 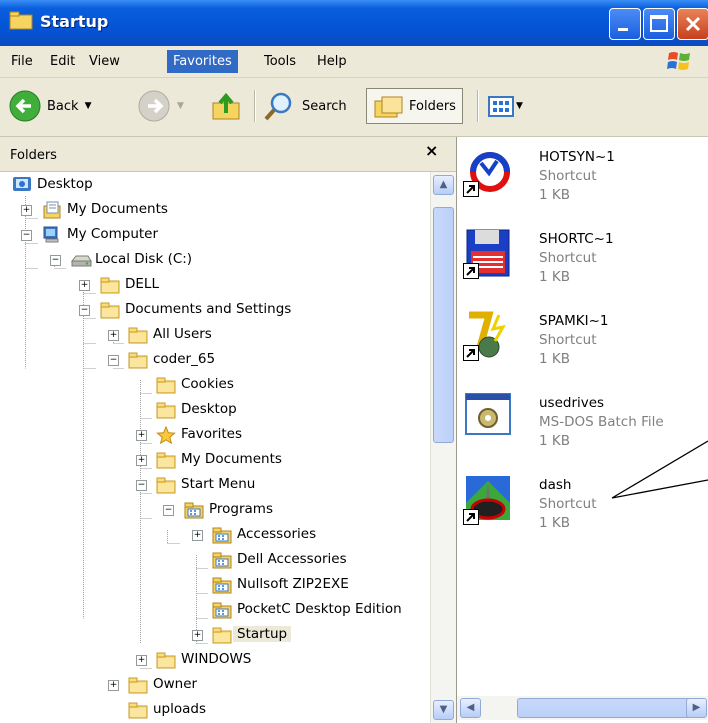 I want to click on views-button: ▼, so click(x=504, y=106).